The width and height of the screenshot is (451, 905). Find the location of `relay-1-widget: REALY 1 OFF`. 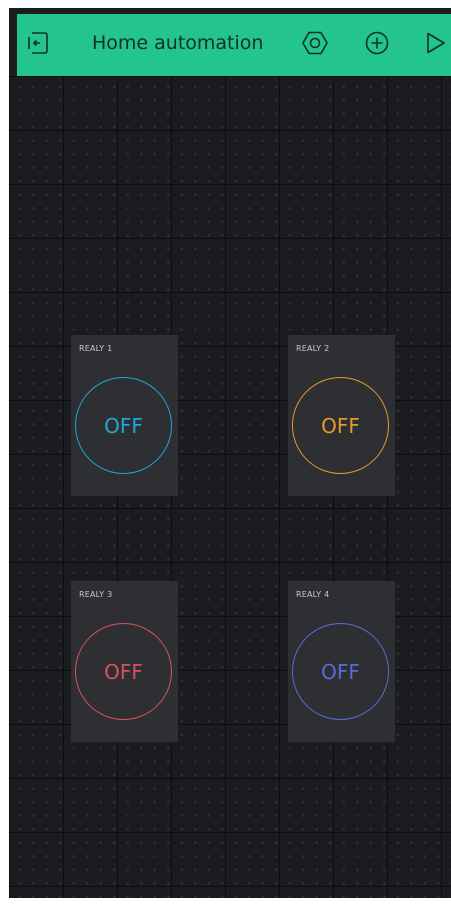

relay-1-widget: REALY 1 OFF is located at coordinates (124, 415).